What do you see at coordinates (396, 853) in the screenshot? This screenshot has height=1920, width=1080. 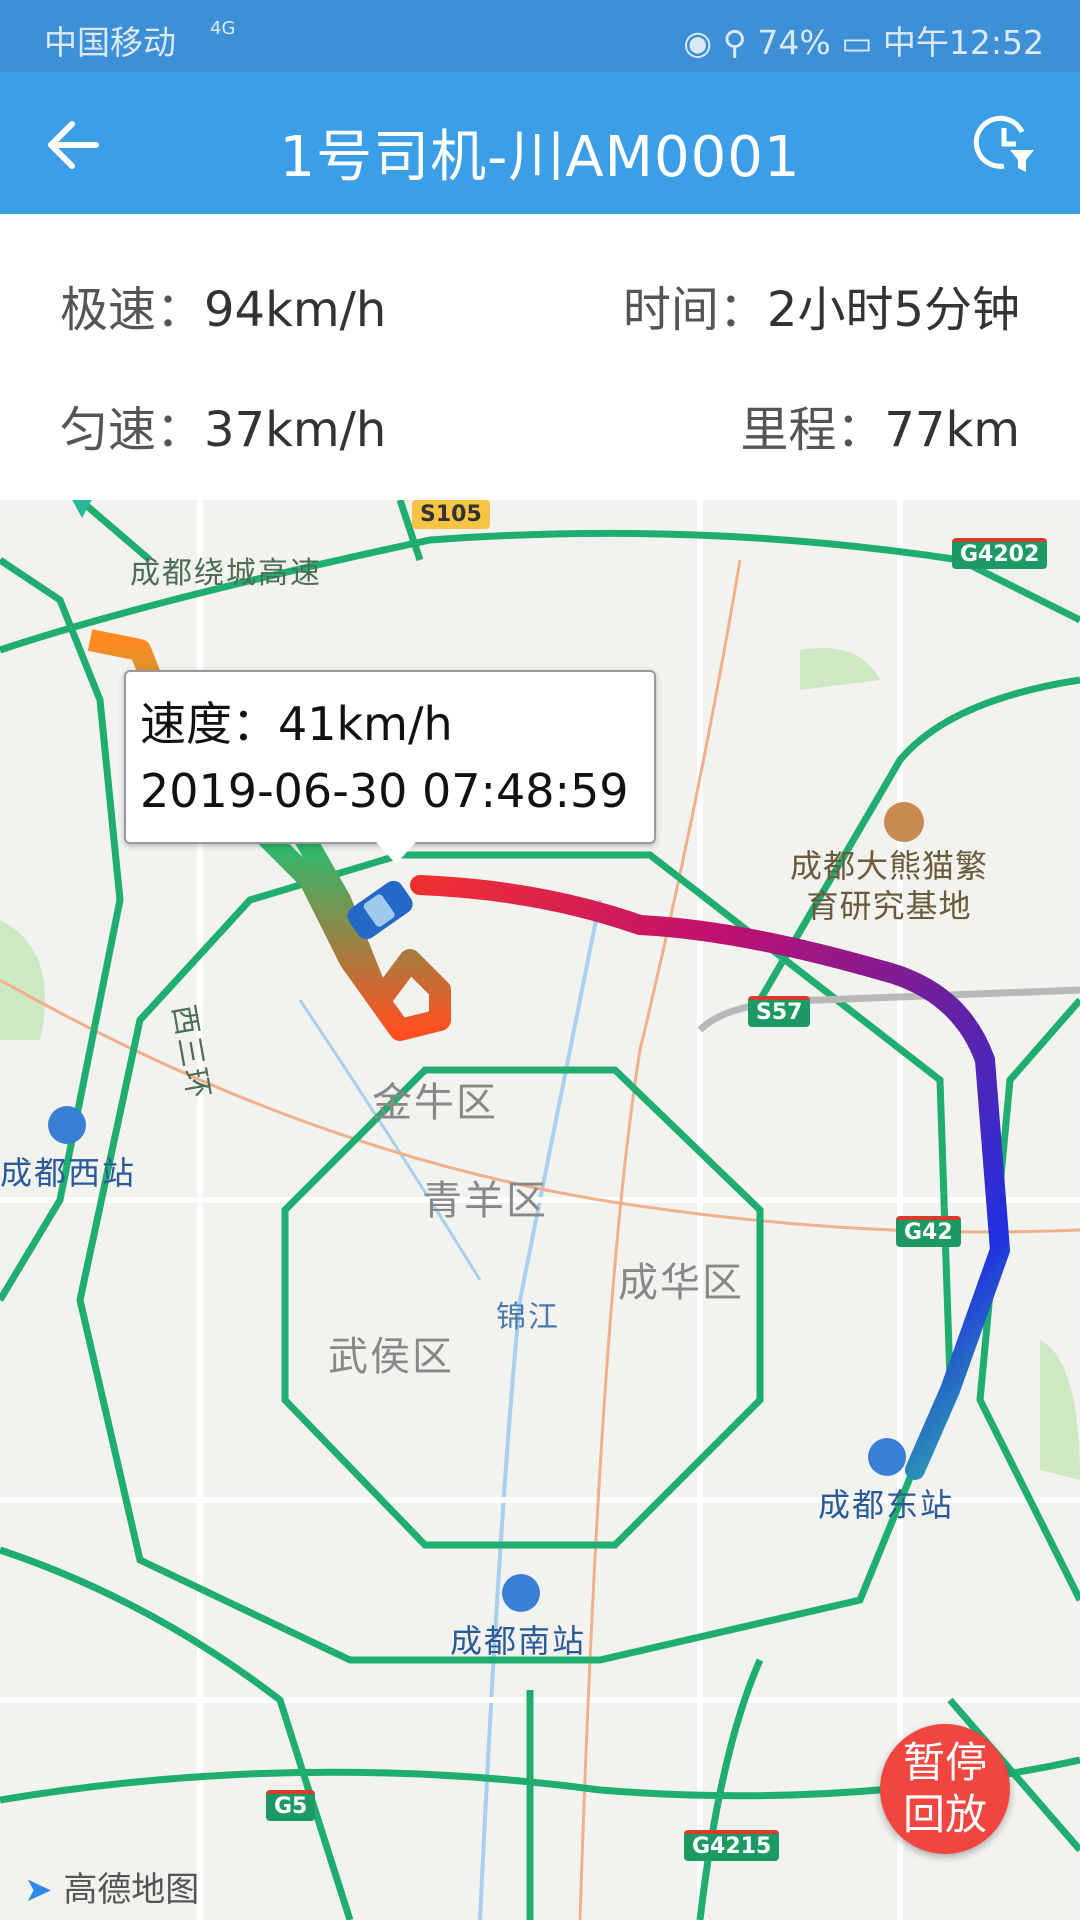 I see `tooltip-arrow` at bounding box center [396, 853].